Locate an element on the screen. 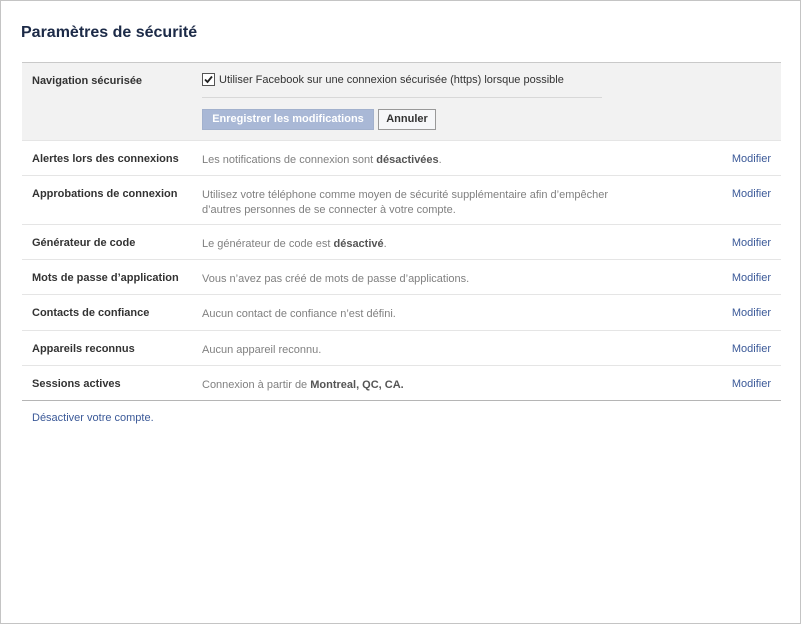 The image size is (801, 624). setting-label: Mots de passe d’application is located at coordinates (105, 278).